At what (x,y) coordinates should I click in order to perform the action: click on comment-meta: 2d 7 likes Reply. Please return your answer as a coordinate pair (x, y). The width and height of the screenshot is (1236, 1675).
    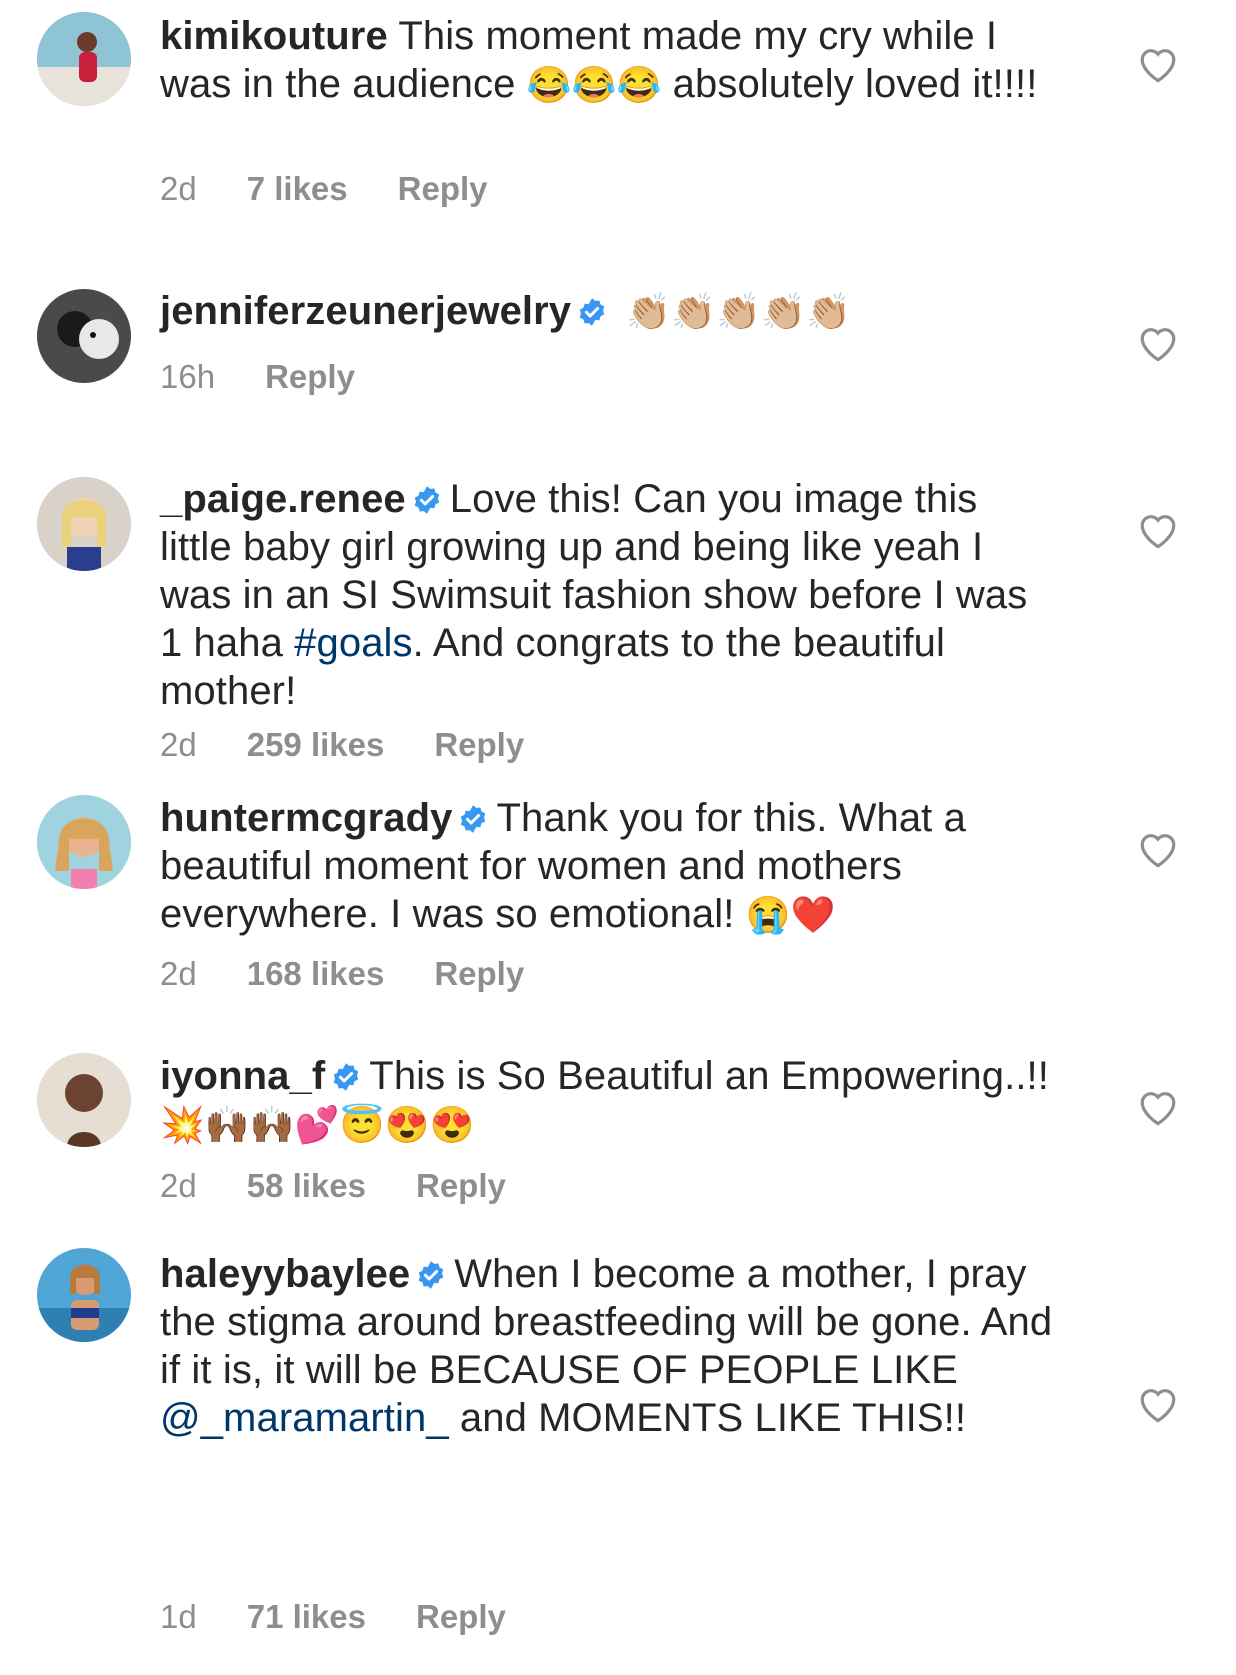
    Looking at the image, I should click on (349, 189).